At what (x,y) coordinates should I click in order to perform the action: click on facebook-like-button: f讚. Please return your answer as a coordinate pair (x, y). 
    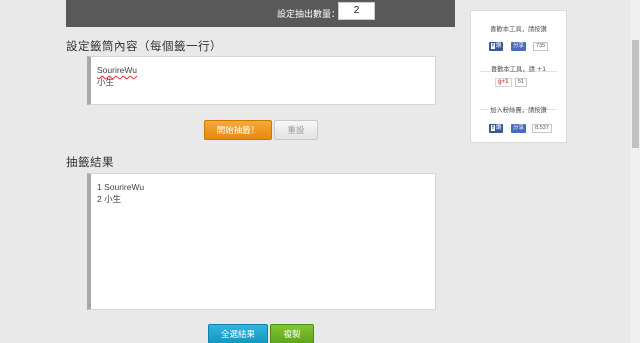
    Looking at the image, I should click on (496, 46).